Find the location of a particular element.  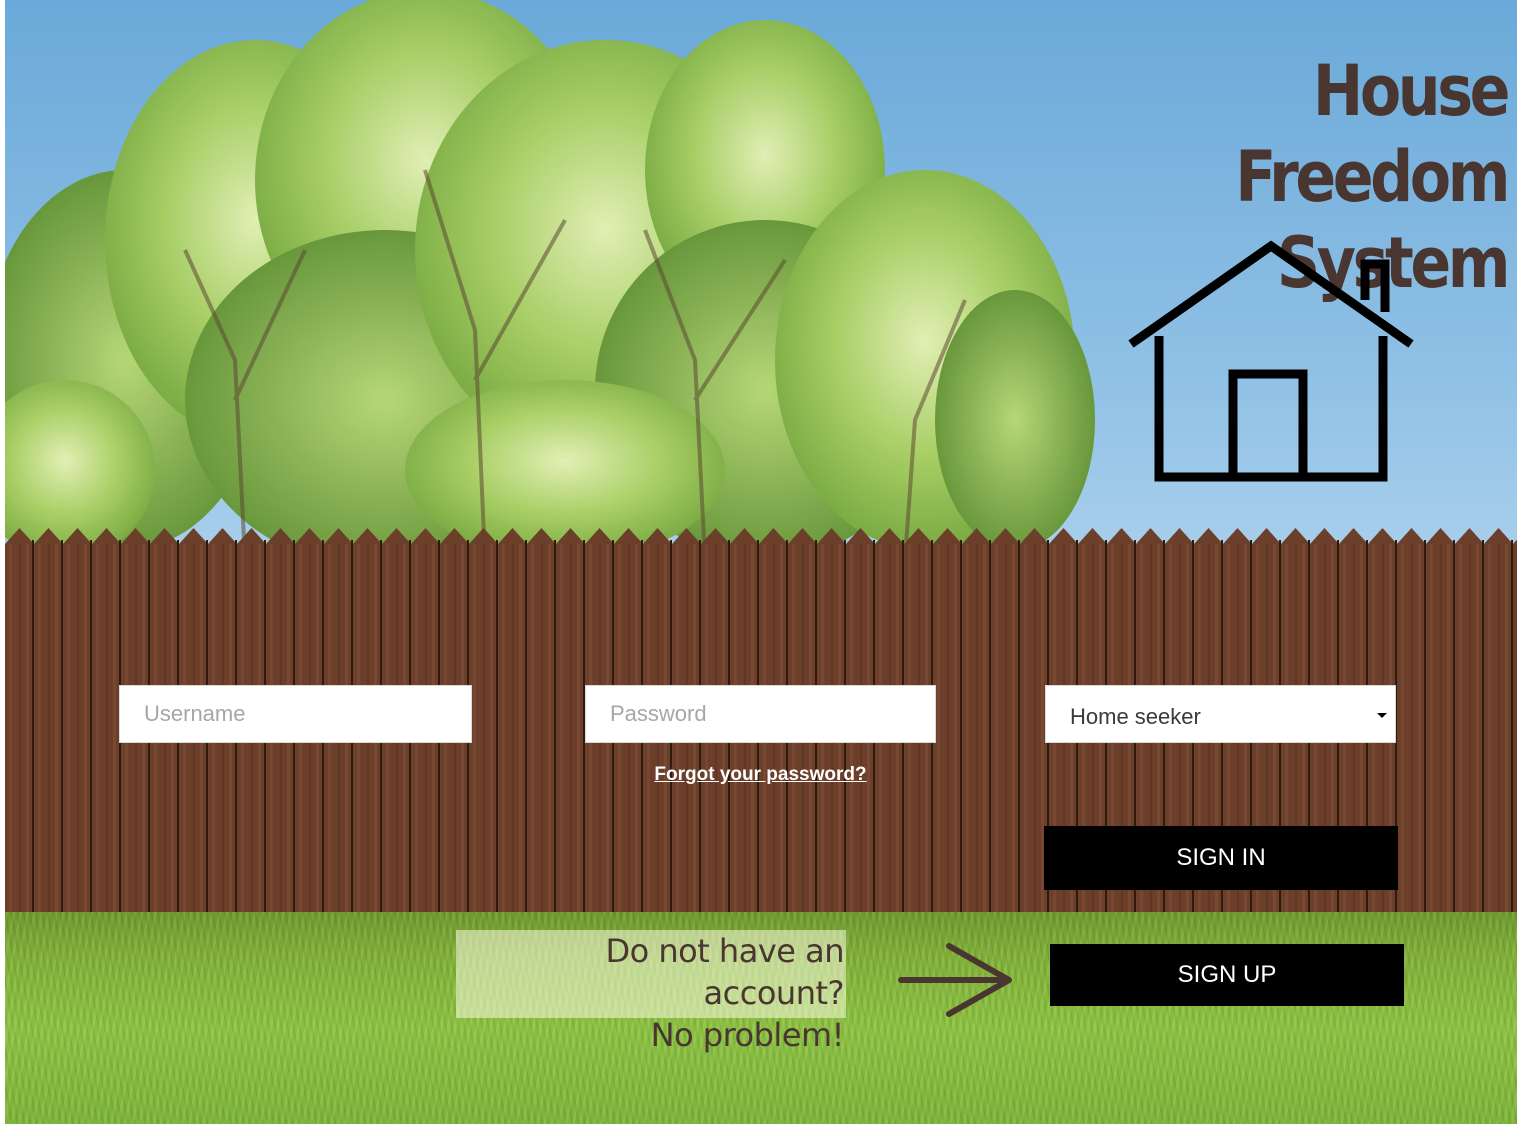

role-select: Home seeker is located at coordinates (1220, 714).